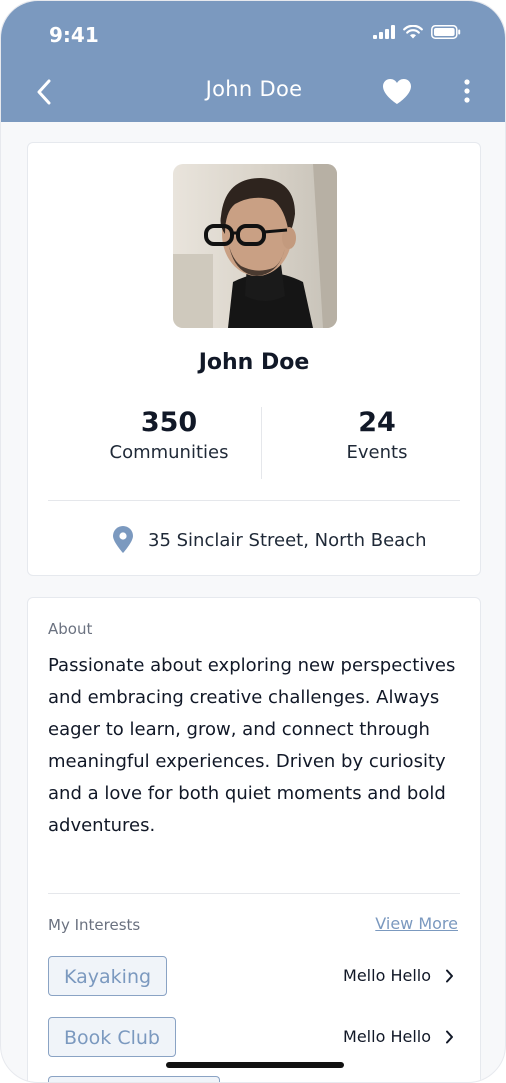 This screenshot has height=1083, width=506. I want to click on profile-stats: 350 Communities 24 Events, so click(254, 443).